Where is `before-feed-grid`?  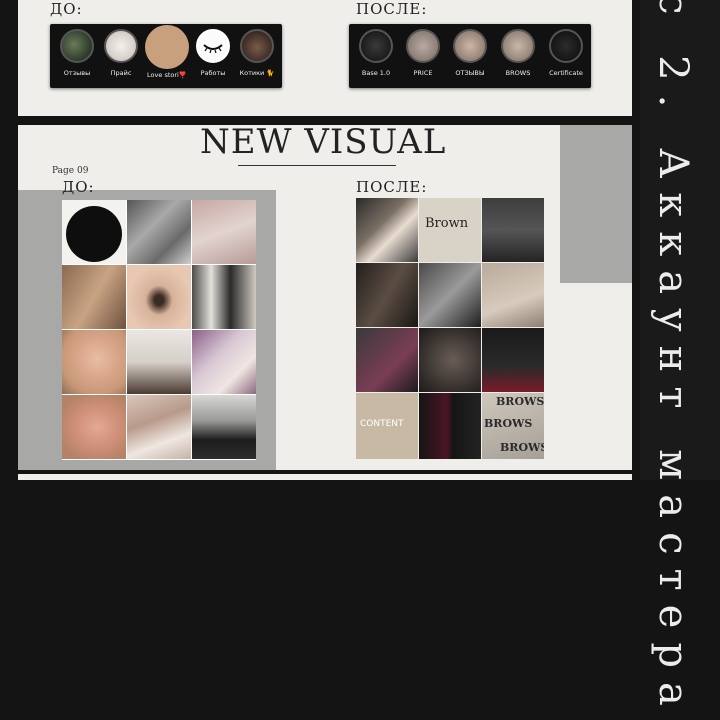
before-feed-grid is located at coordinates (159, 330).